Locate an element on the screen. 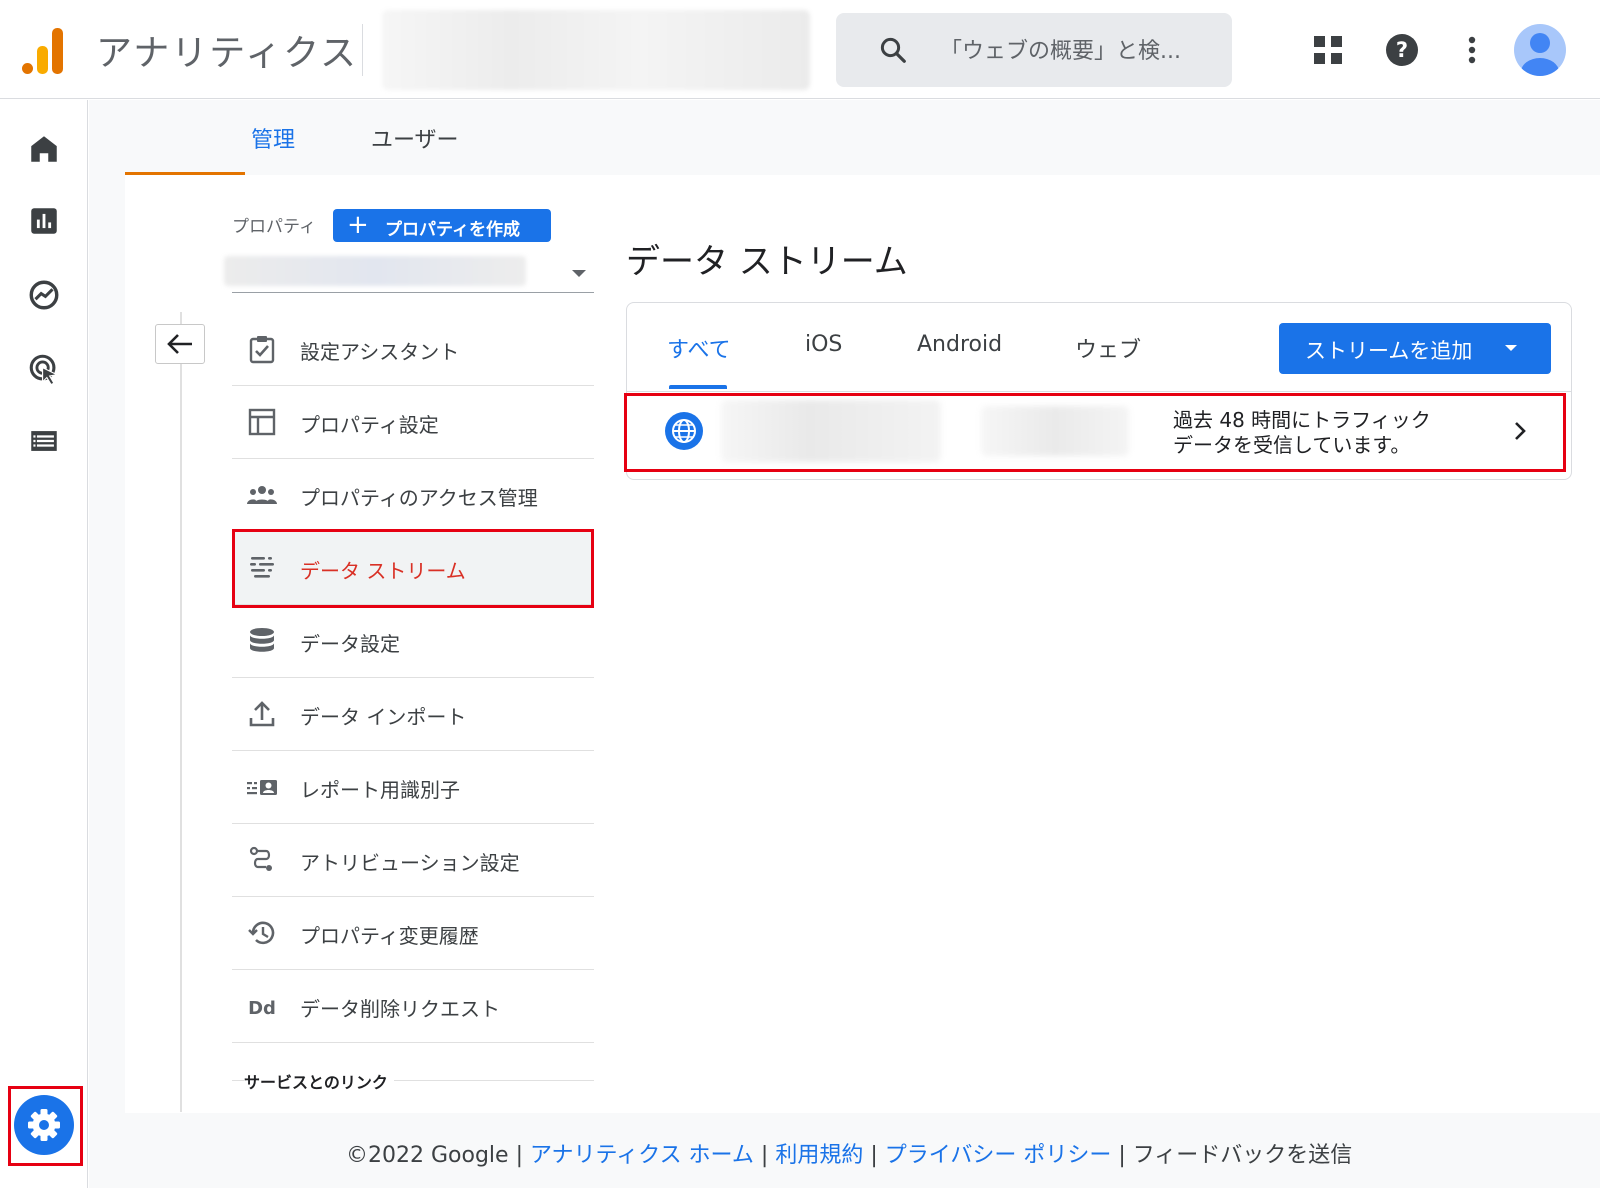 The height and width of the screenshot is (1188, 1600). account-icon is located at coordinates (1540, 54).